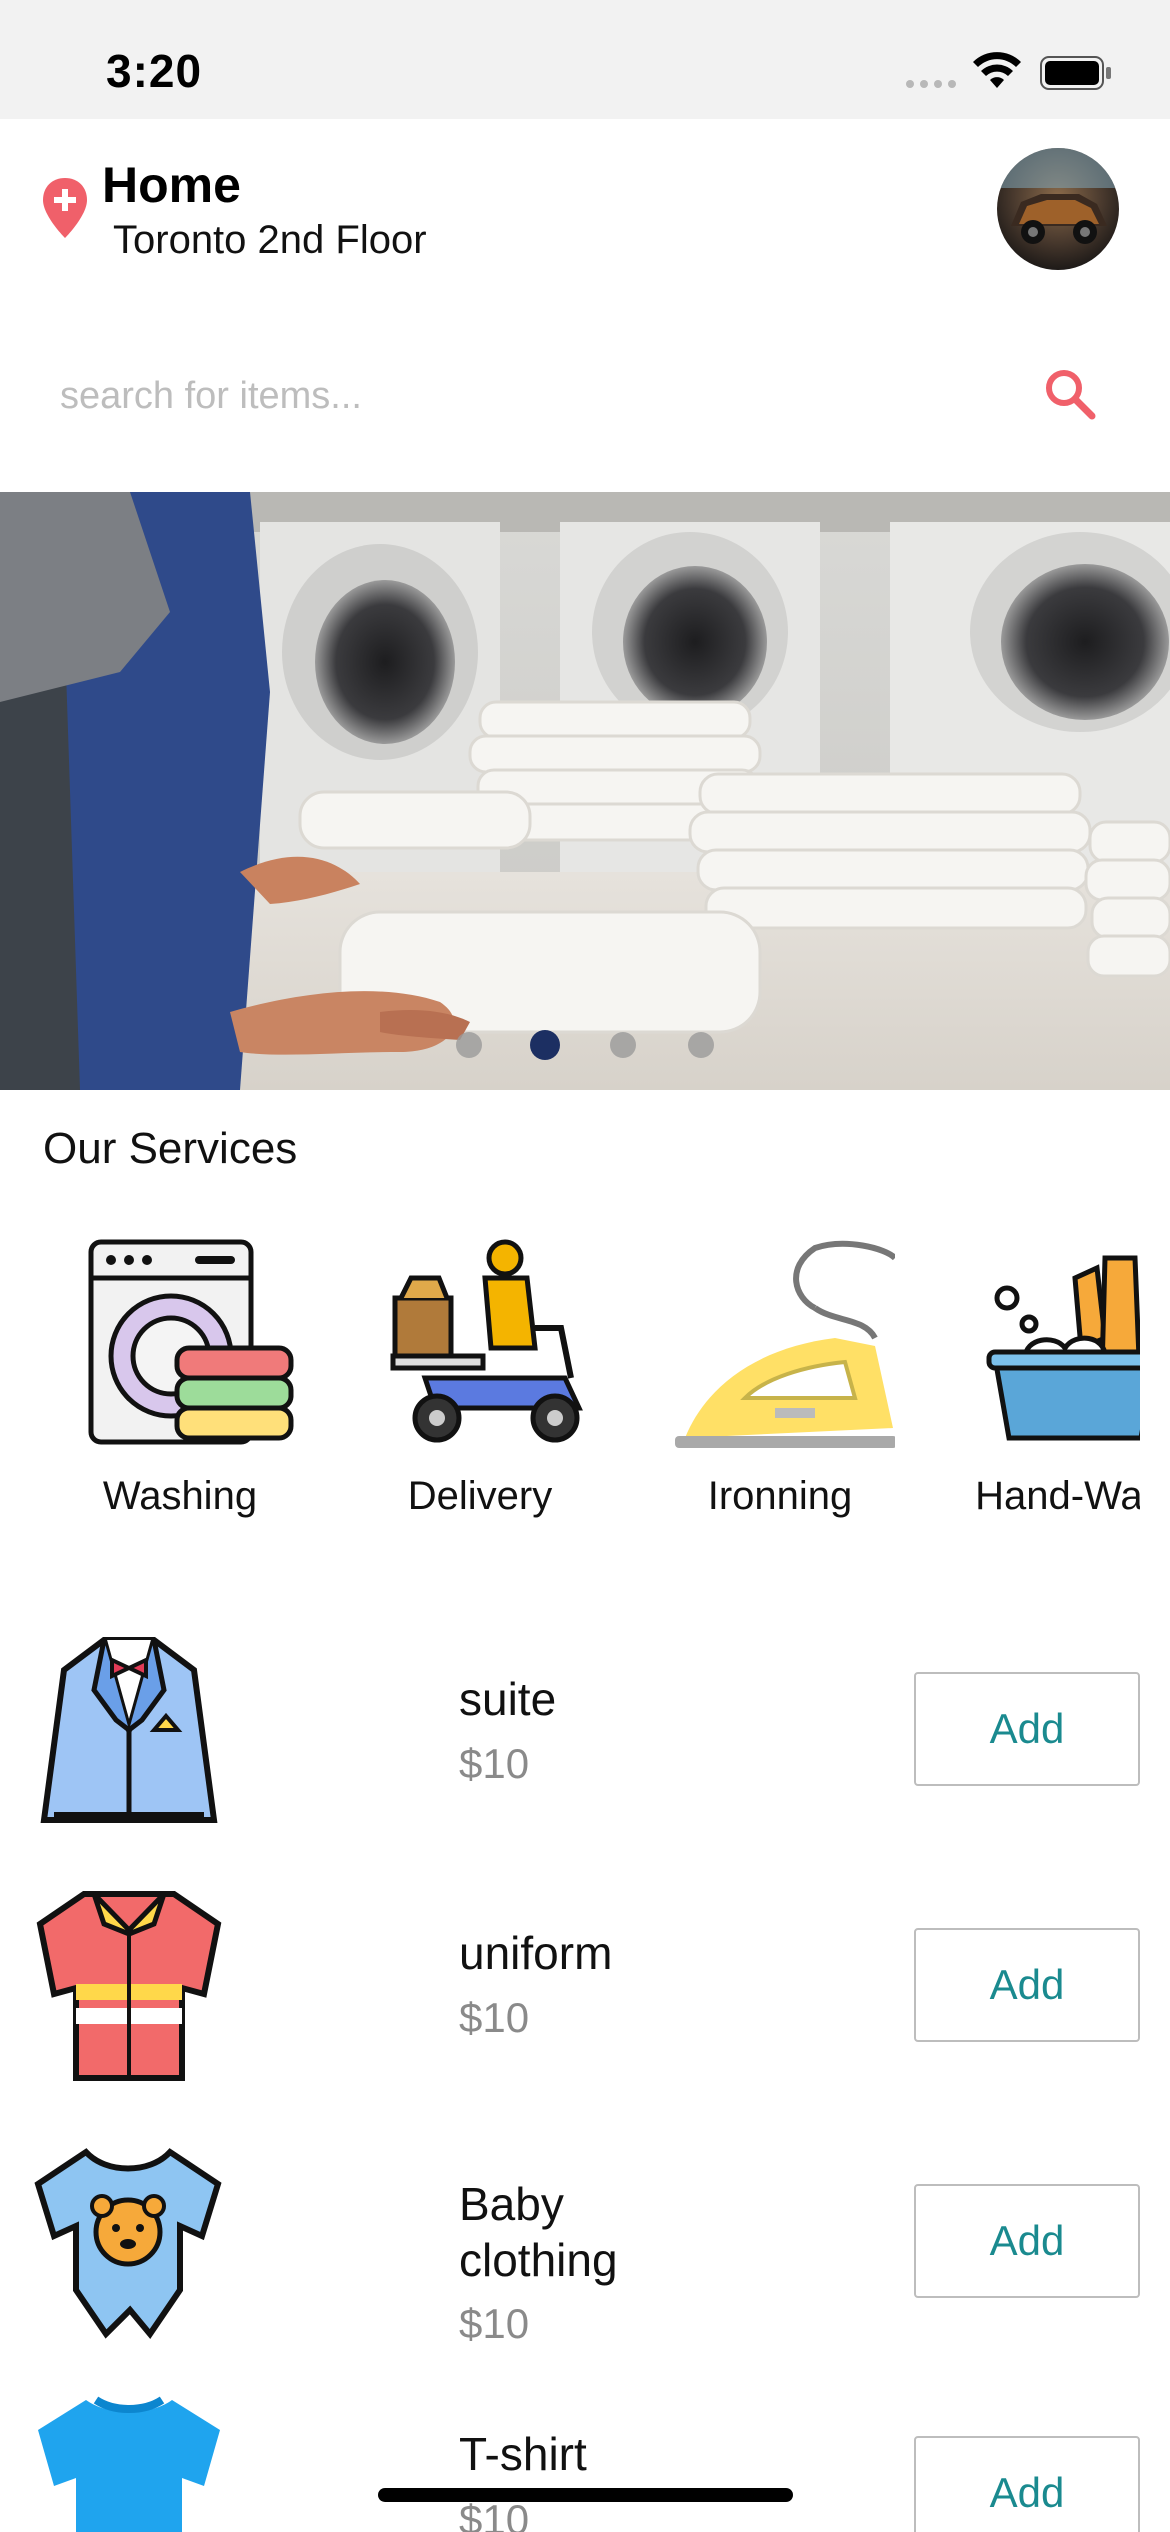  I want to click on service-ironing: Ironning, so click(780, 1383).